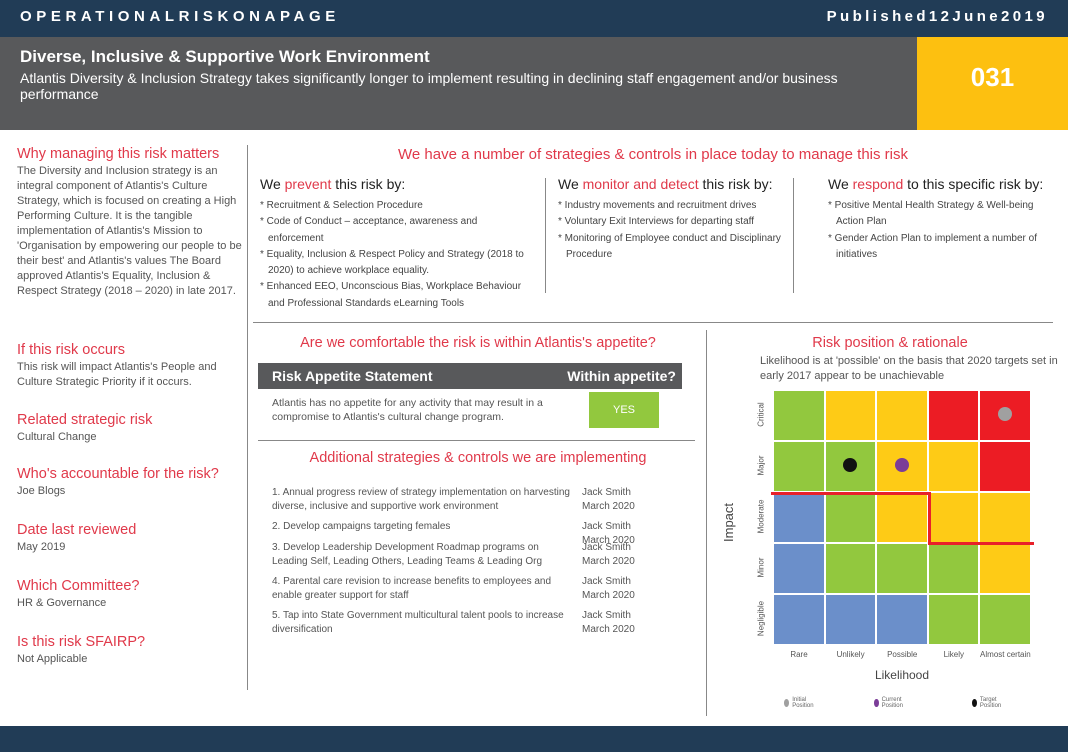  What do you see at coordinates (77, 530) in the screenshot?
I see `section-heading: Date last reviewed` at bounding box center [77, 530].